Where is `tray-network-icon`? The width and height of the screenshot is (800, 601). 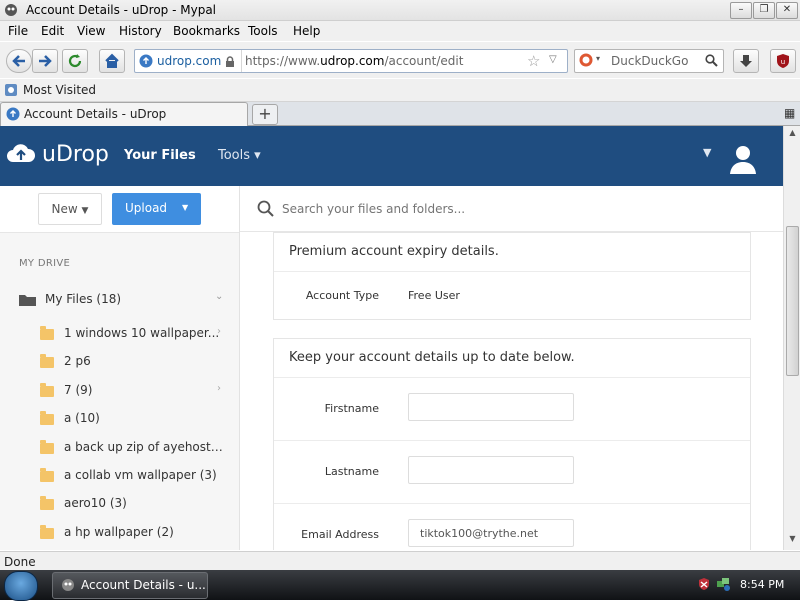
tray-network-icon is located at coordinates (723, 584).